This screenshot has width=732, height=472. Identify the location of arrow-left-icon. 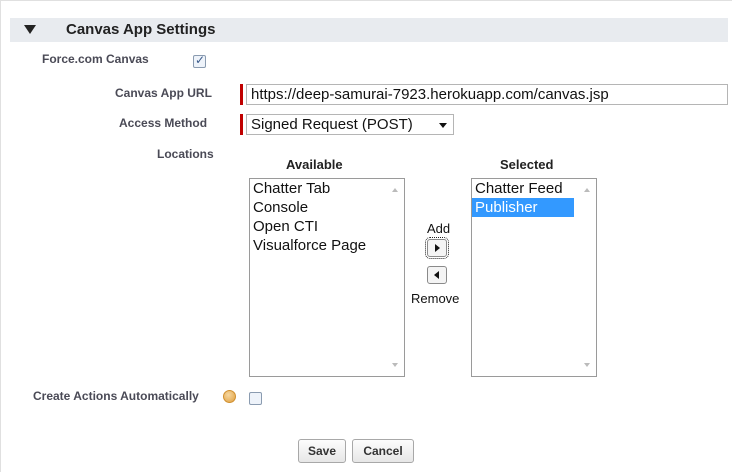
(436, 275).